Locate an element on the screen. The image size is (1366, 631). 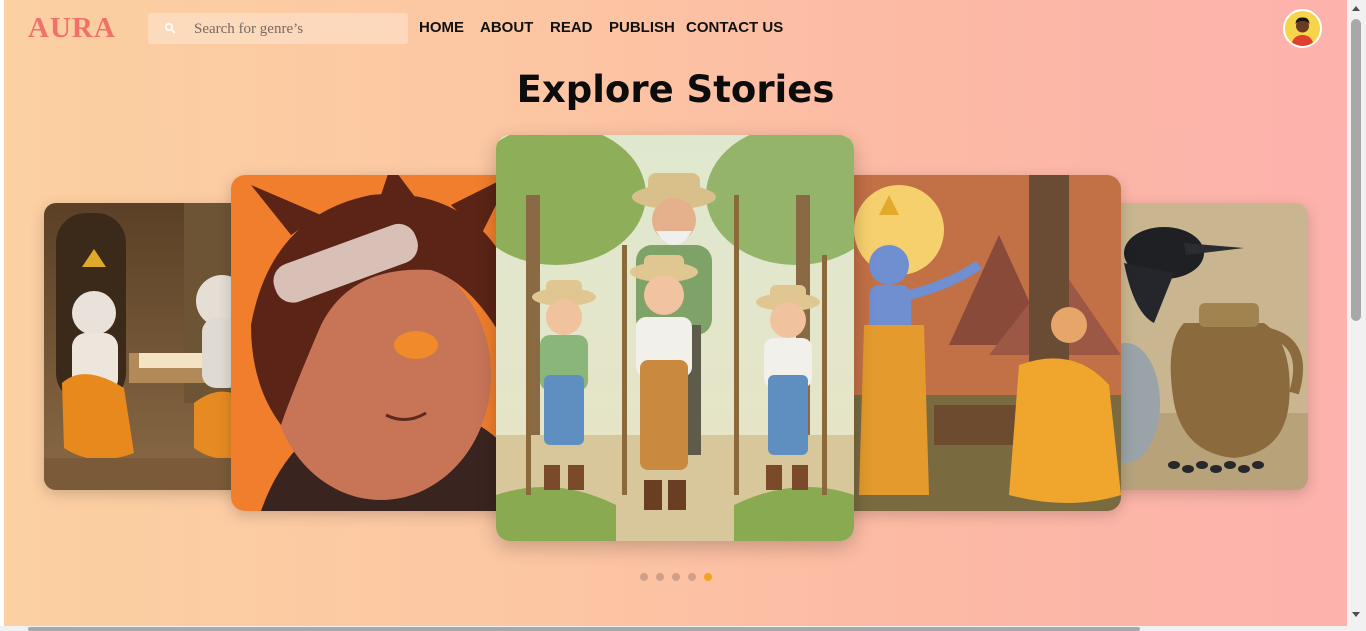
nav-home: HOME is located at coordinates (441, 27).